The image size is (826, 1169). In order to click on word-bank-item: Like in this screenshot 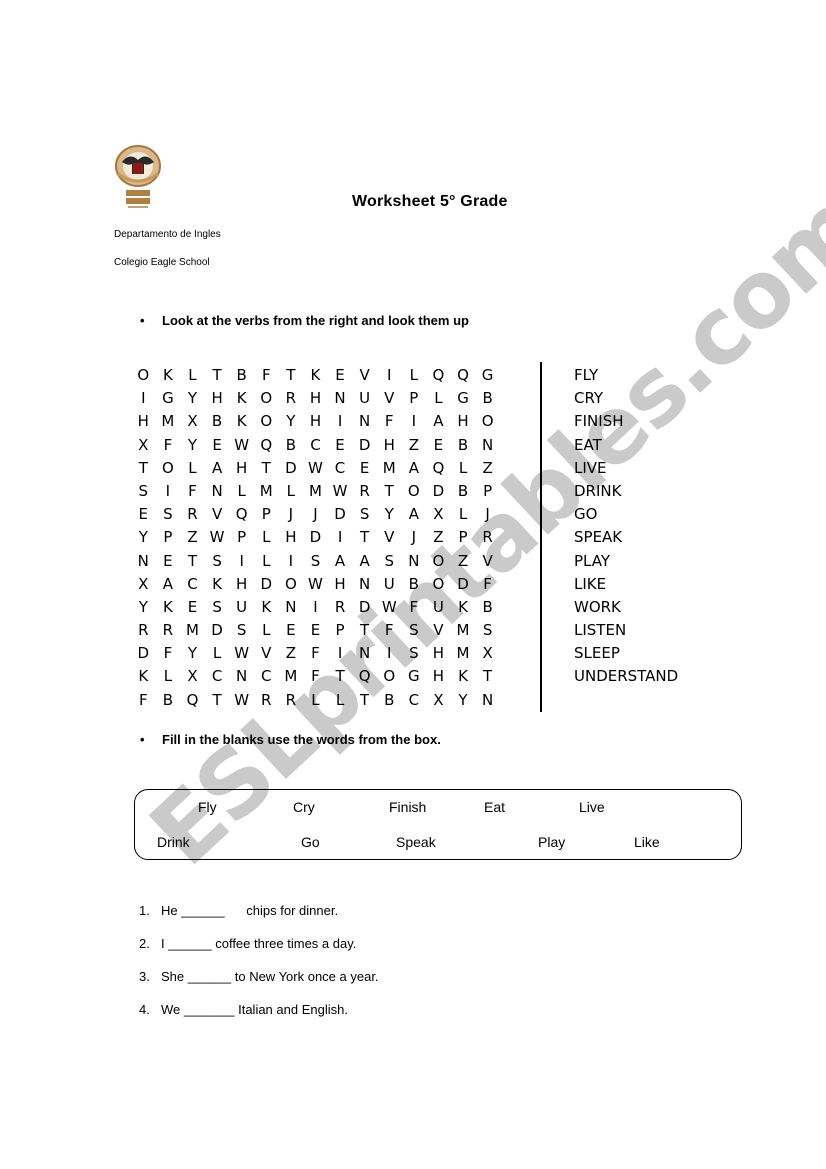, I will do `click(647, 842)`.